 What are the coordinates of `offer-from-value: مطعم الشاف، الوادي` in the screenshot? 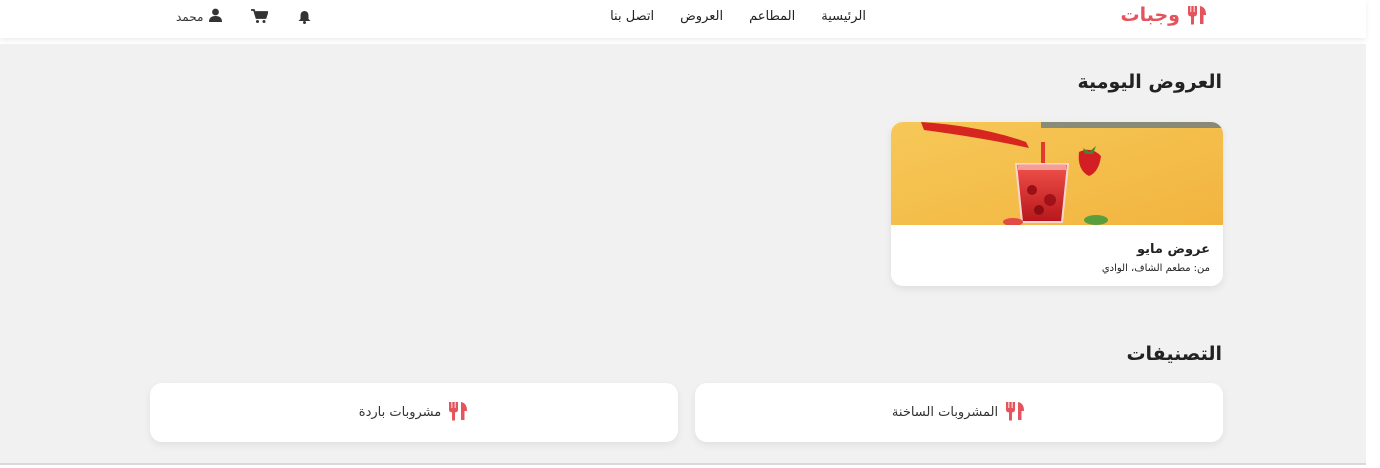 It's located at (1146, 268).